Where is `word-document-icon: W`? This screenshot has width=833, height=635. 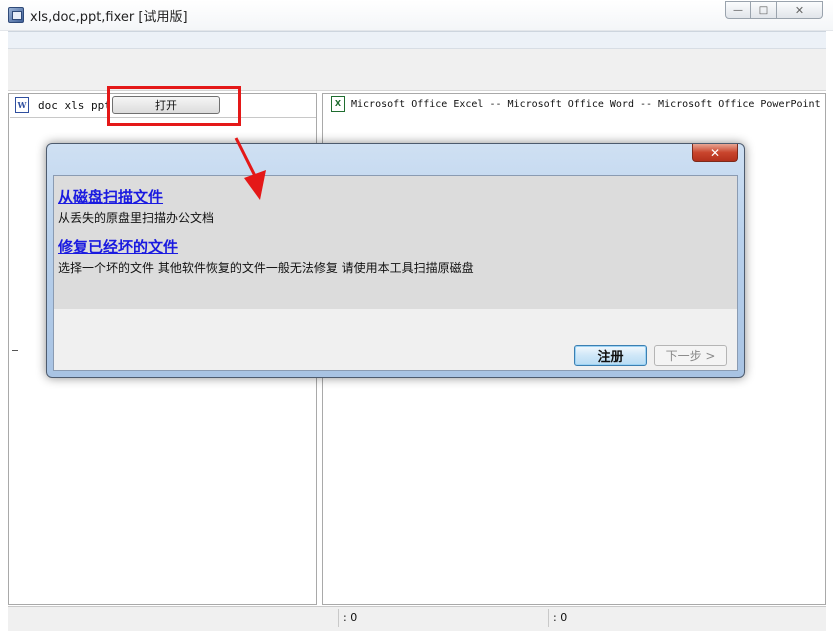 word-document-icon: W is located at coordinates (22, 105).